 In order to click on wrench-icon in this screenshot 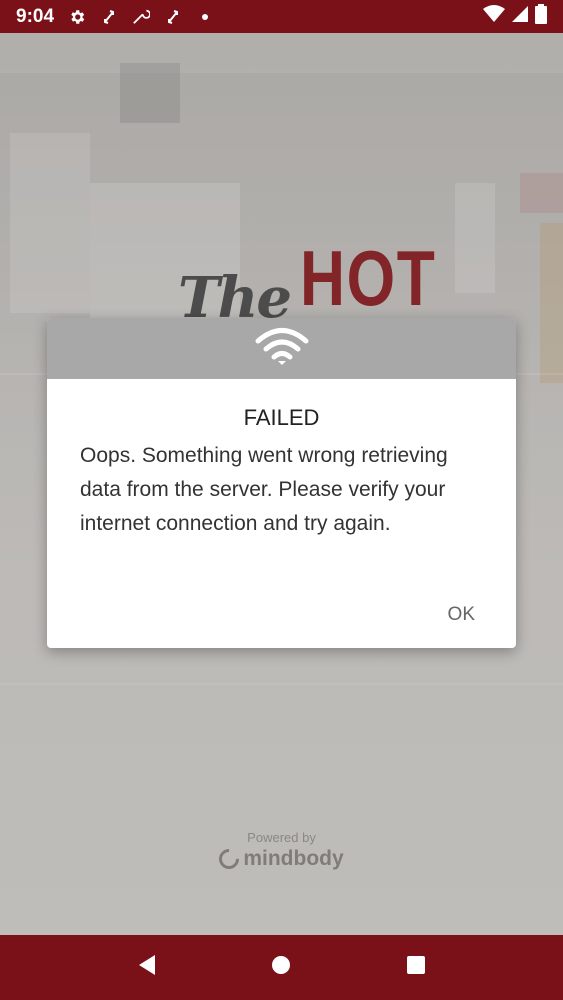, I will do `click(141, 17)`.